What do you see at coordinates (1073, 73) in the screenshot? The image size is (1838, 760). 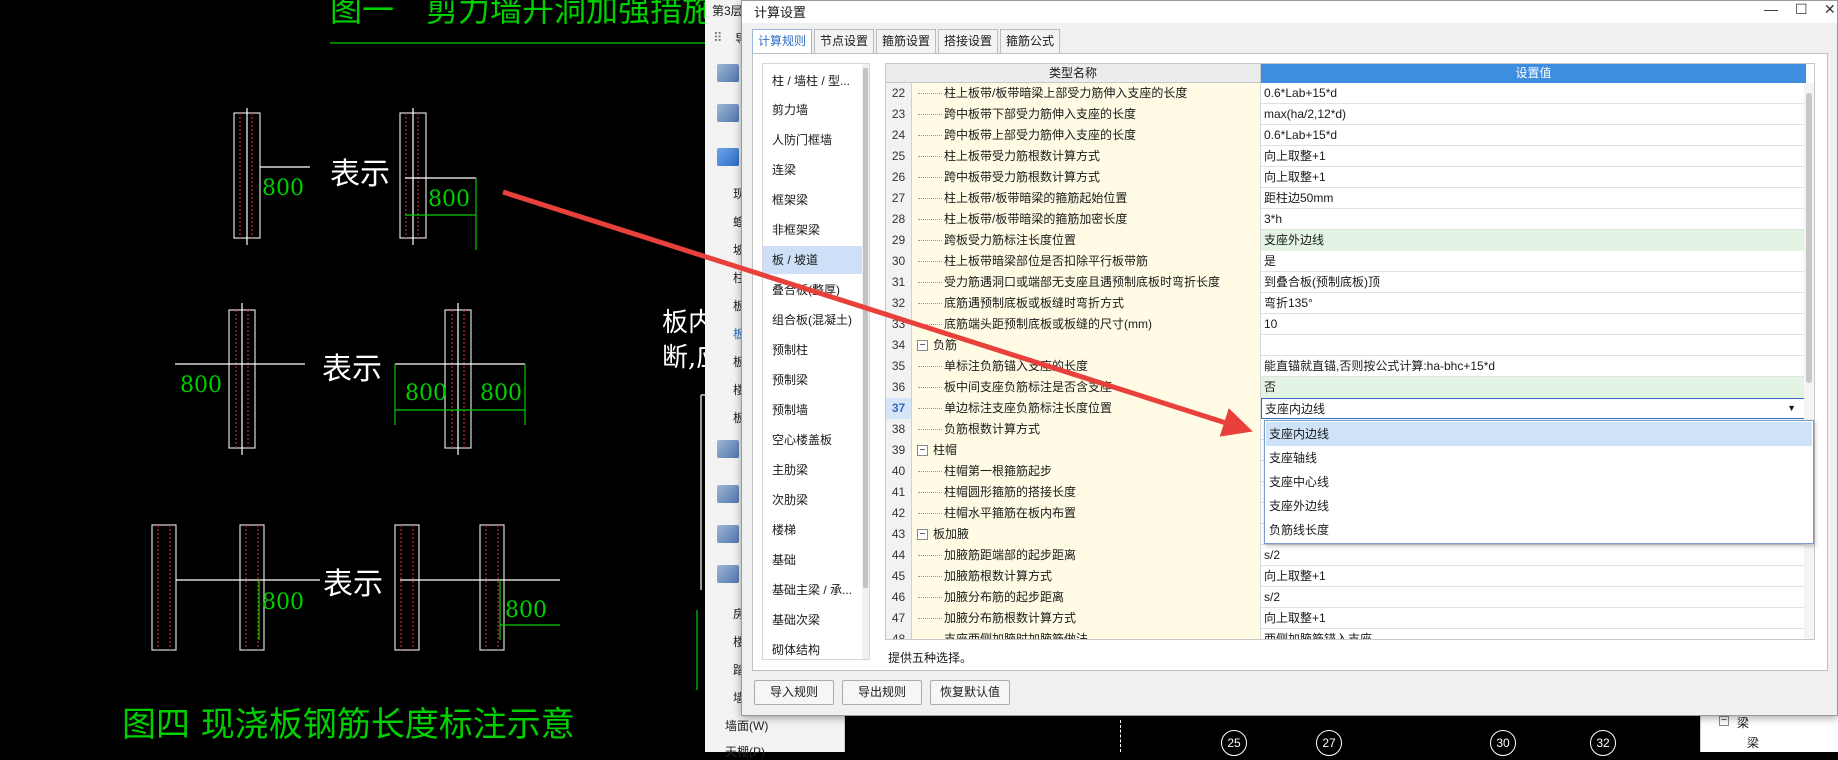 I see `header-type-name: 类型名称` at bounding box center [1073, 73].